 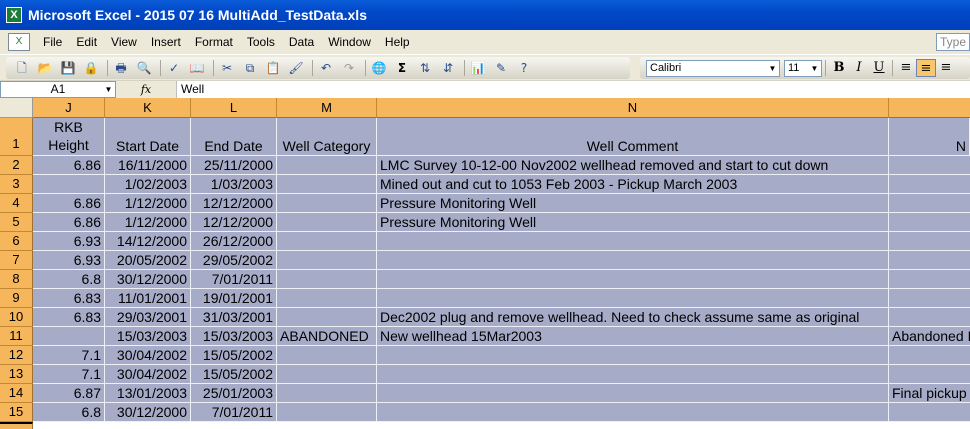 What do you see at coordinates (859, 68) in the screenshot?
I see `italic-button: I` at bounding box center [859, 68].